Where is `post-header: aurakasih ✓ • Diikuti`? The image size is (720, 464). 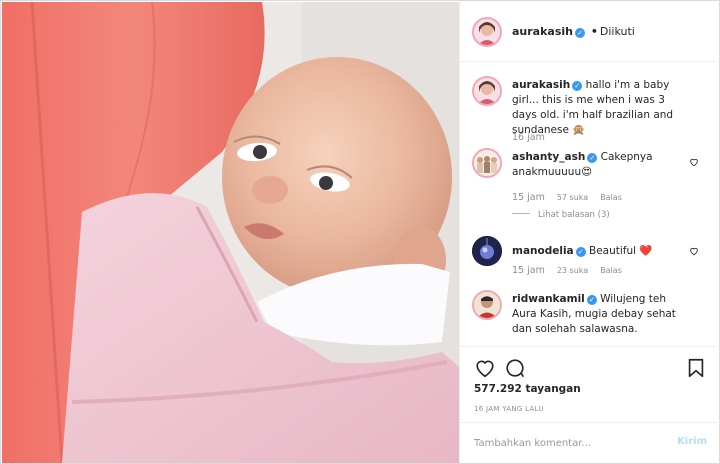
post-header: aurakasih ✓ • Diikuti is located at coordinates (590, 32).